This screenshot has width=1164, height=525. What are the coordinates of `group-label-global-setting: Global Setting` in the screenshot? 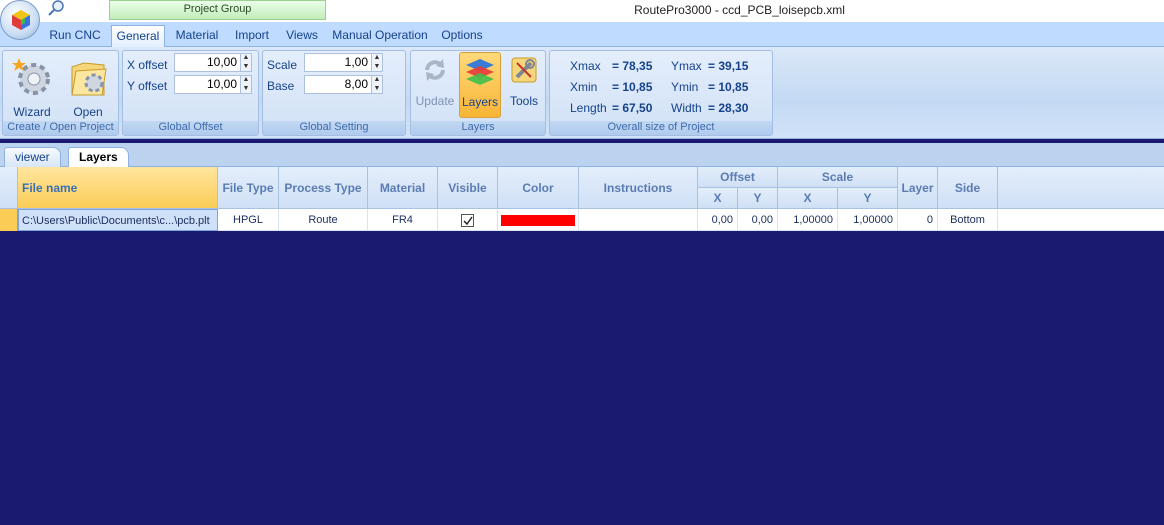 It's located at (334, 128).